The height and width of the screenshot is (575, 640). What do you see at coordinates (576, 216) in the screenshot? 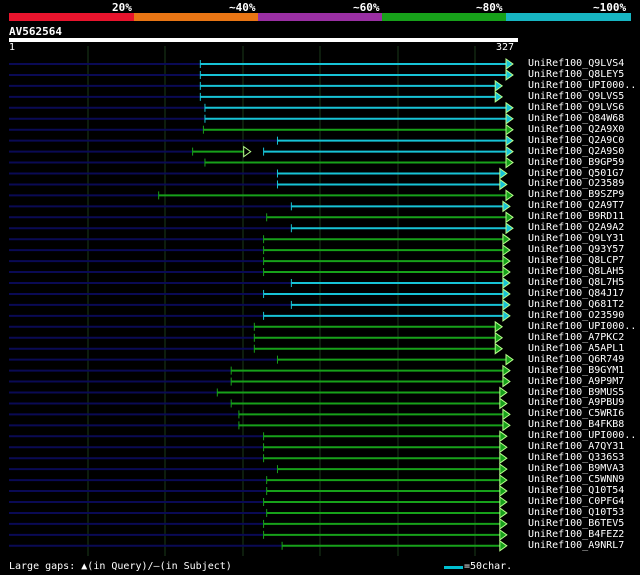
I see `hit-link: UniRef100_B9RD11` at bounding box center [576, 216].